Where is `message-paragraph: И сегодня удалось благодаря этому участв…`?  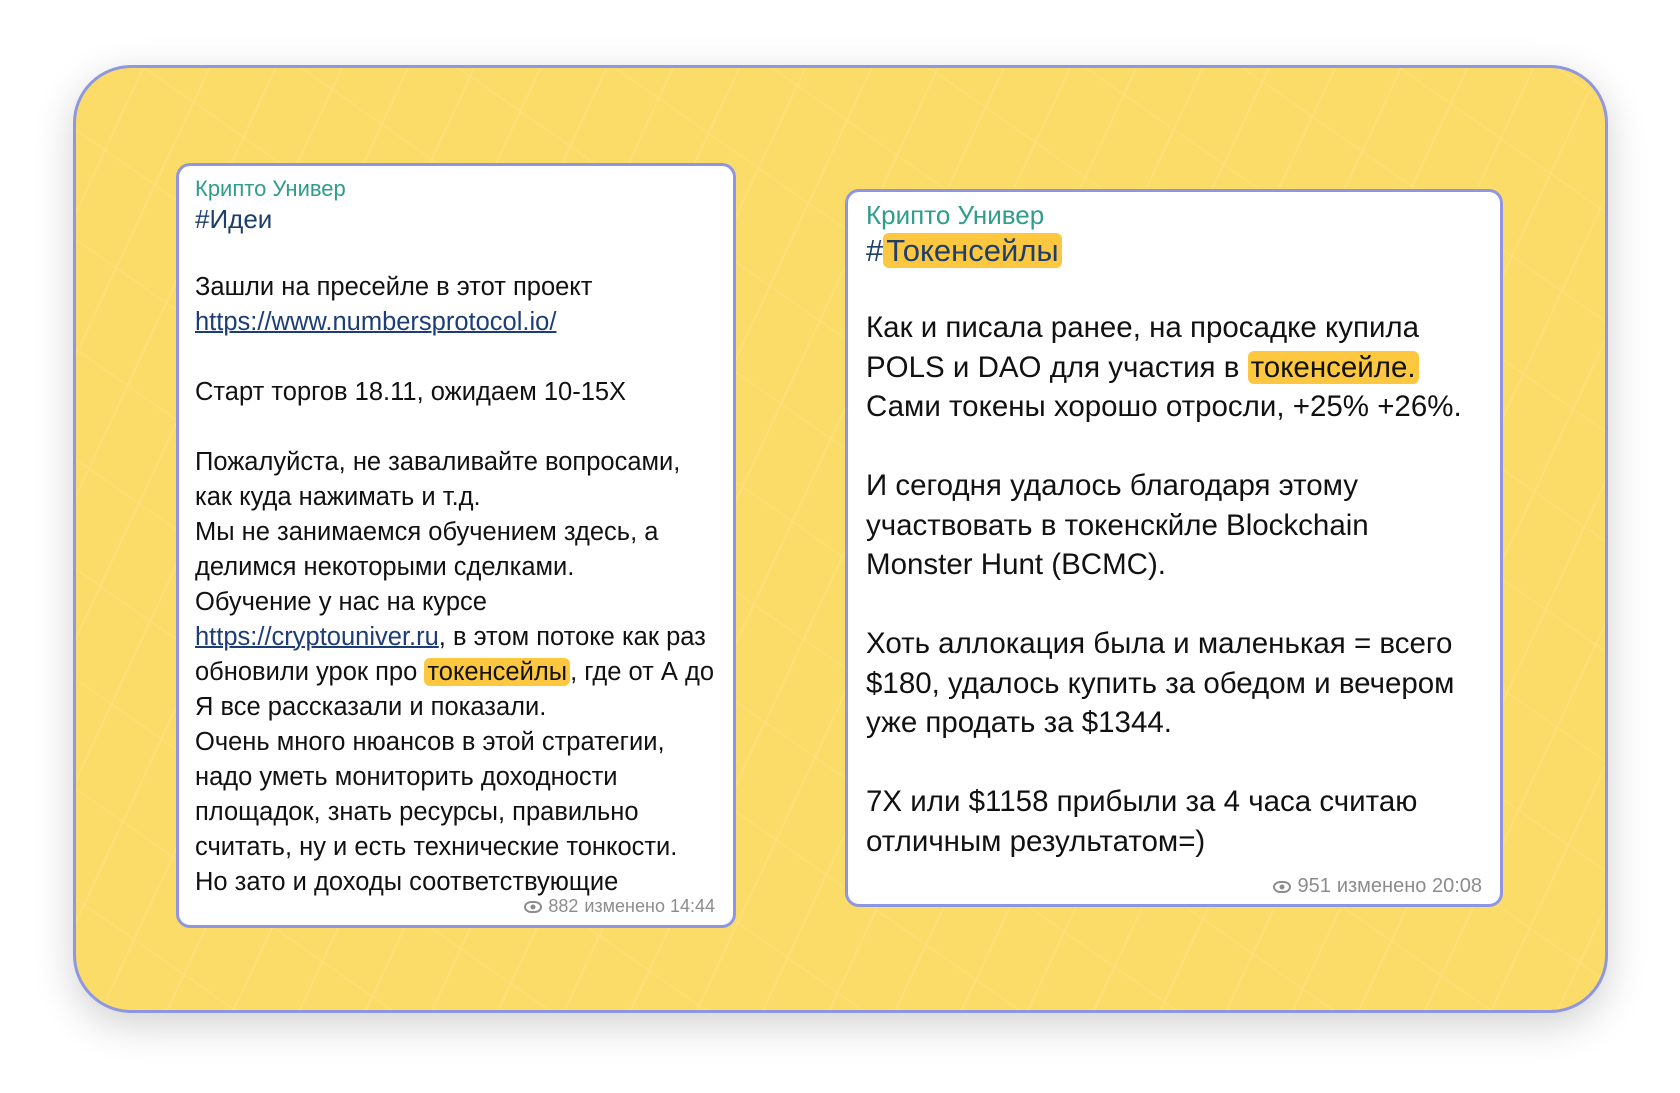 message-paragraph: И сегодня удалось благодаря этому участв… is located at coordinates (1117, 525).